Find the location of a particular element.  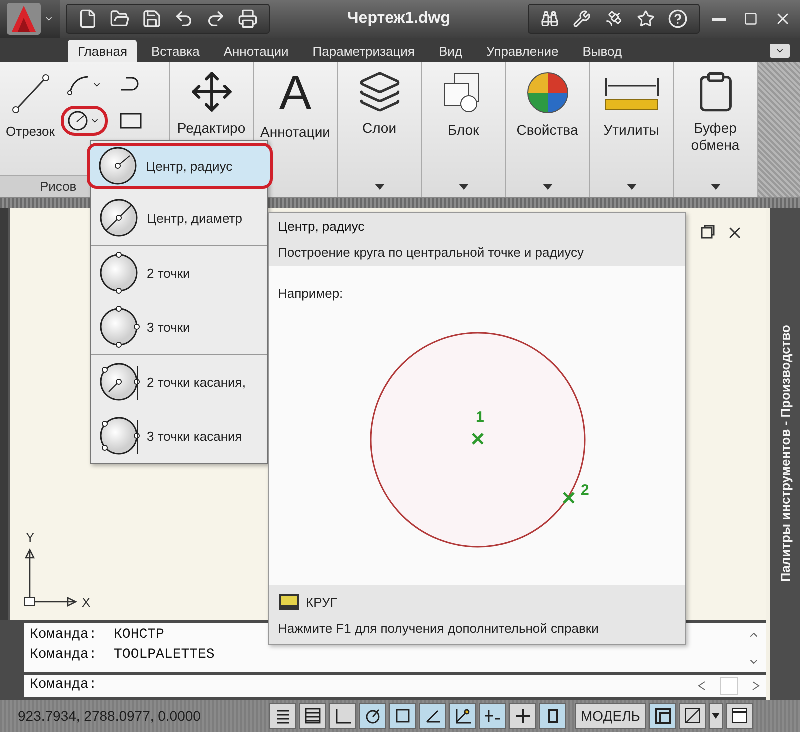

menu-item-label: 3 точки касания is located at coordinates (194, 436).